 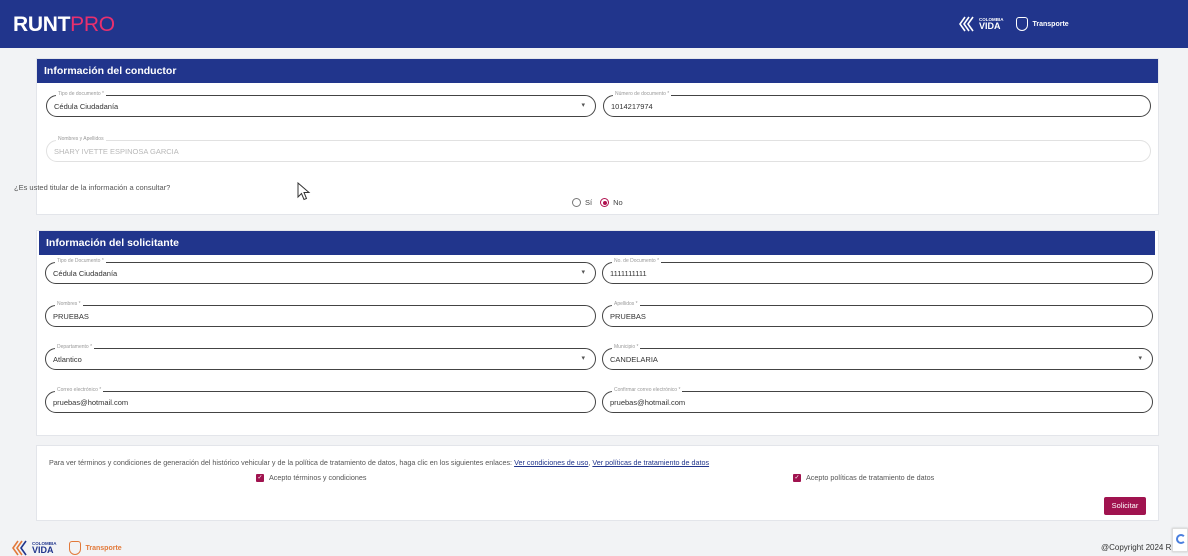 What do you see at coordinates (626, 347) in the screenshot?
I see `field-label: Municipio *` at bounding box center [626, 347].